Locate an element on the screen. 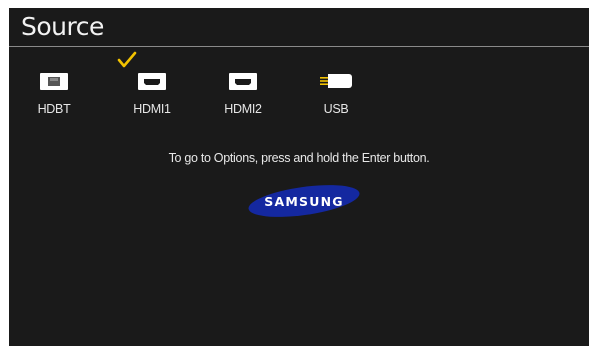  title-divider is located at coordinates (299, 46).